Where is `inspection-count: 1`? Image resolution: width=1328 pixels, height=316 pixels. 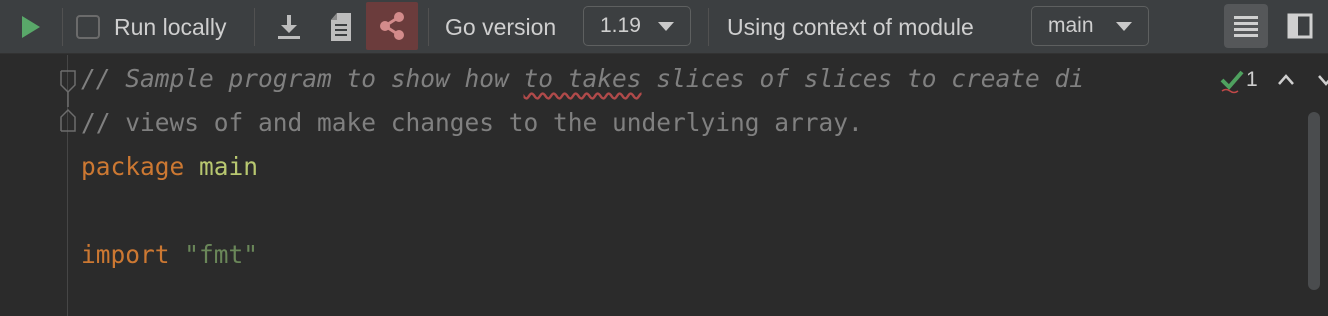
inspection-count: 1 is located at coordinates (1252, 79).